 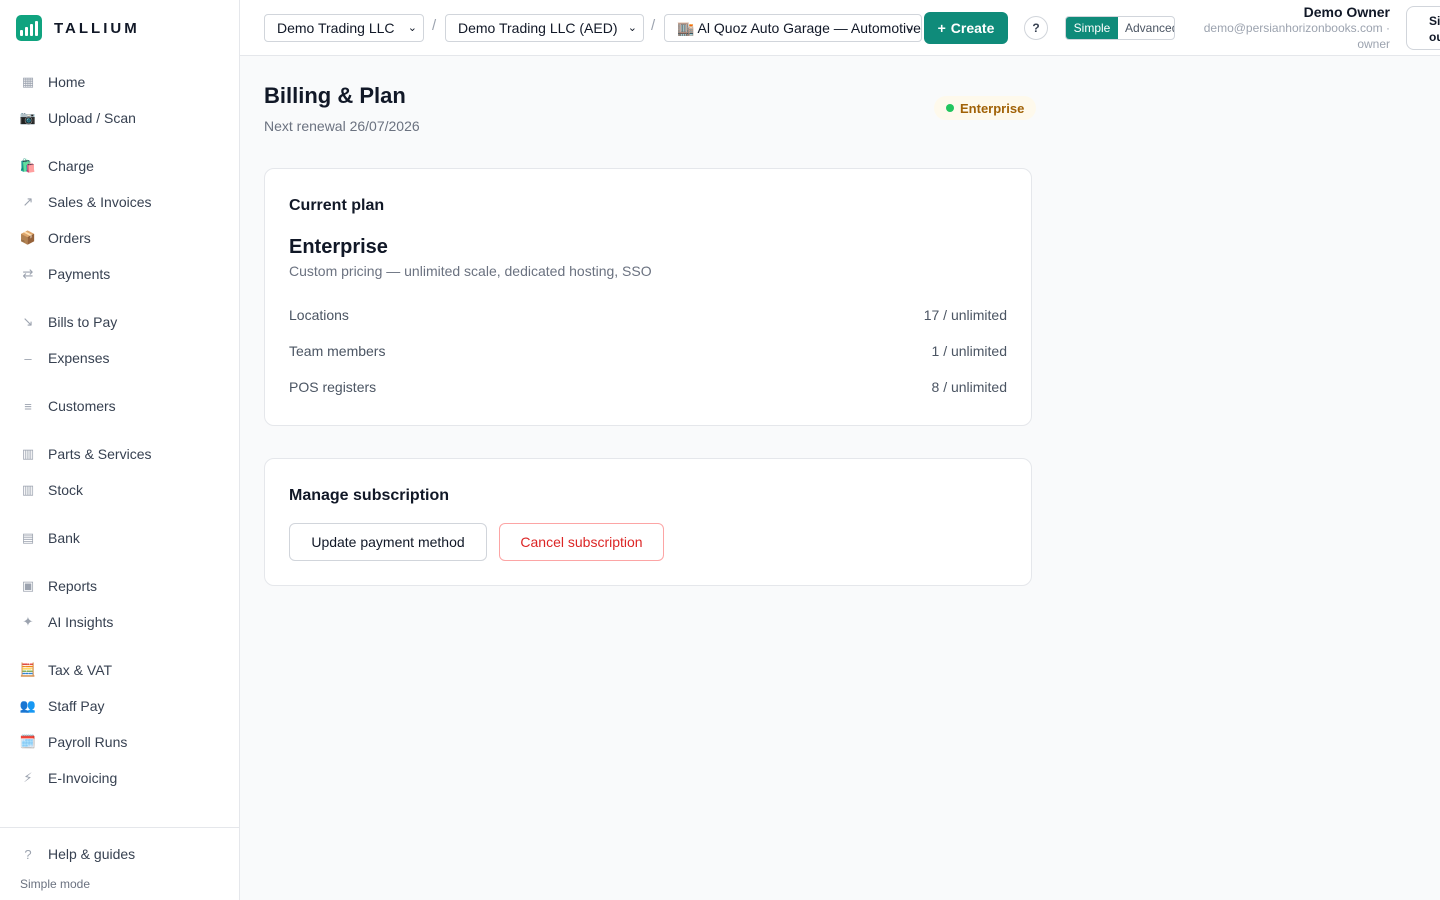 I want to click on plan-badge-label: Enterprise, so click(x=992, y=108).